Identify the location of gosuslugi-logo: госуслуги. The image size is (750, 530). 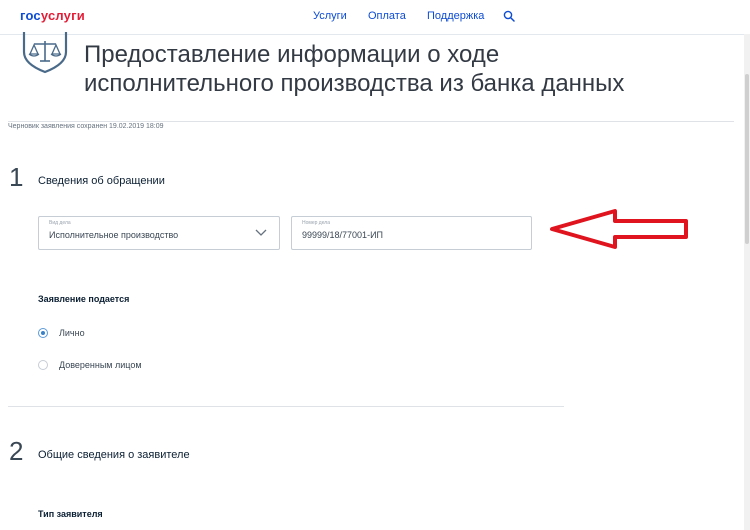
(52, 15).